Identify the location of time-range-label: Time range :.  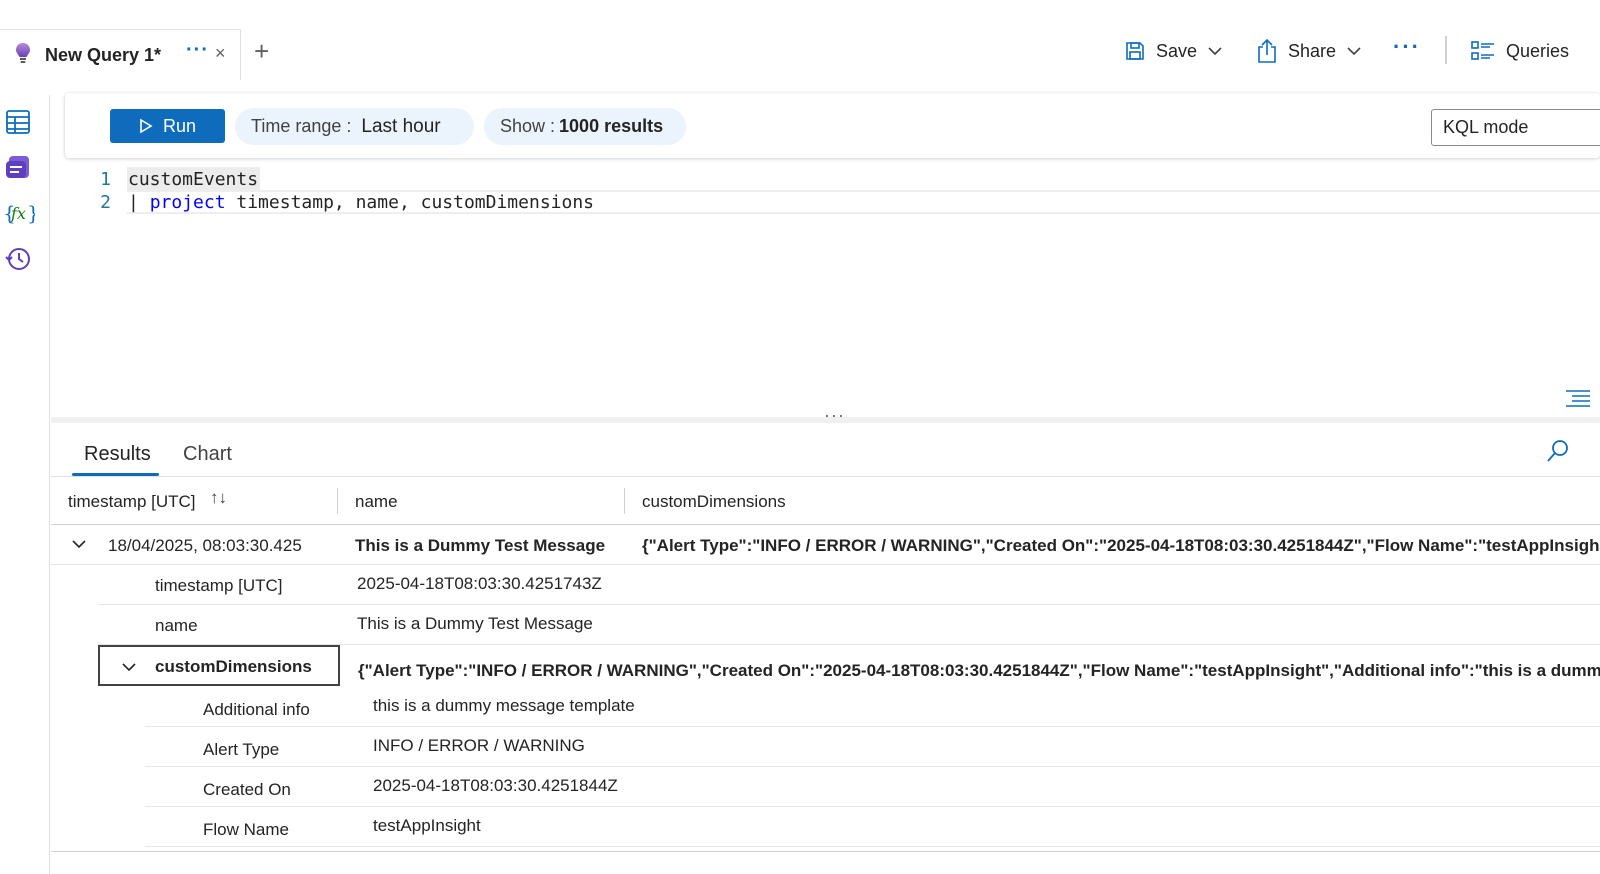
(301, 126).